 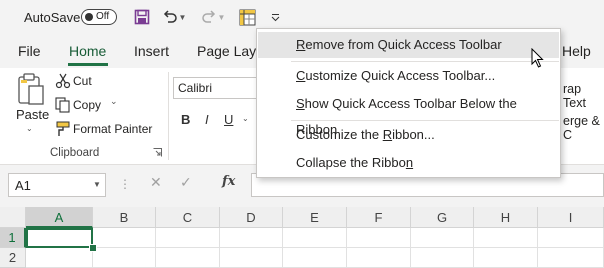 What do you see at coordinates (59, 217) in the screenshot?
I see `column-header-a: A` at bounding box center [59, 217].